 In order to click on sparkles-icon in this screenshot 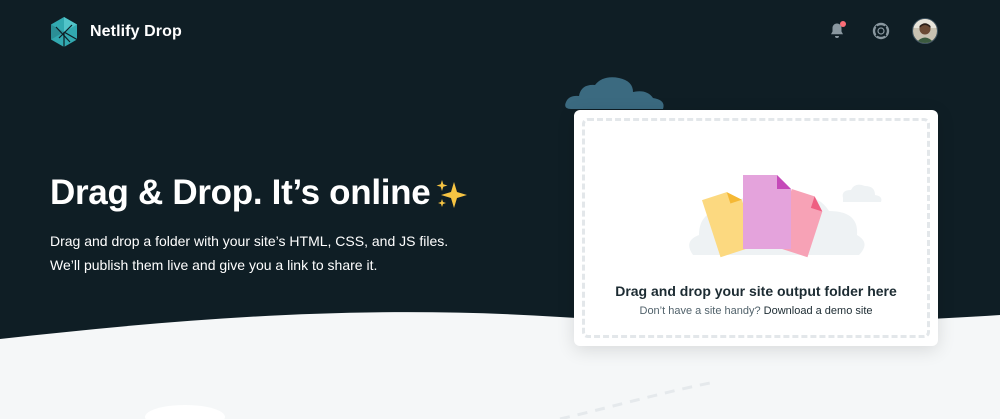, I will do `click(452, 193)`.